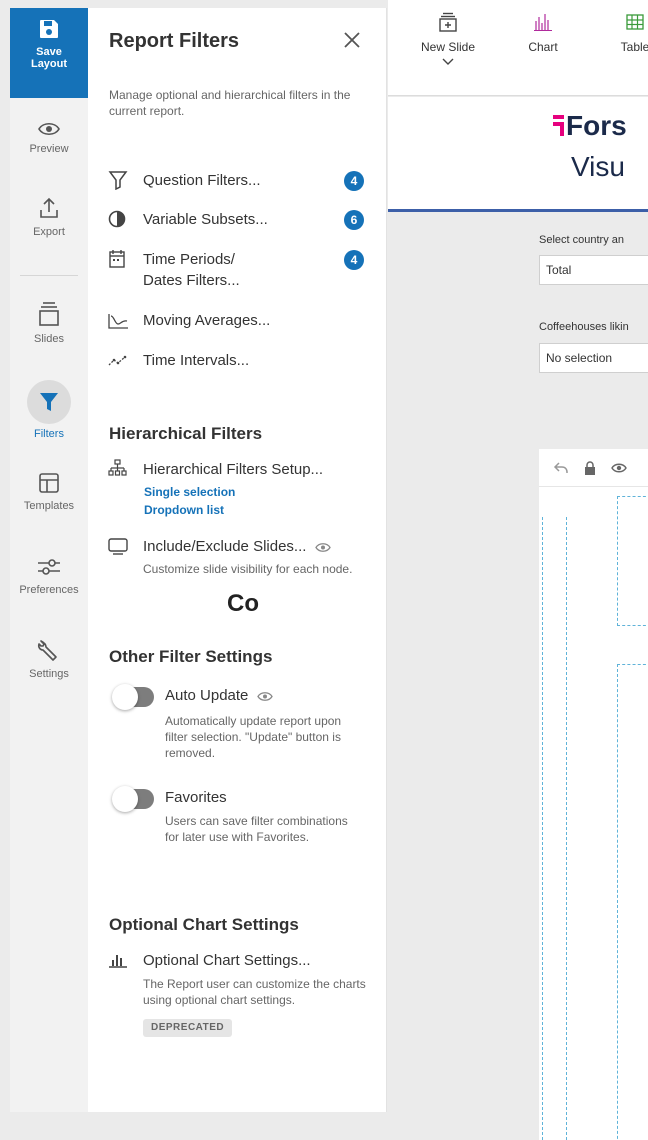 Image resolution: width=648 pixels, height=1140 pixels. Describe the element at coordinates (598, 166) in the screenshot. I see `logo-text-line2: Visu` at that location.